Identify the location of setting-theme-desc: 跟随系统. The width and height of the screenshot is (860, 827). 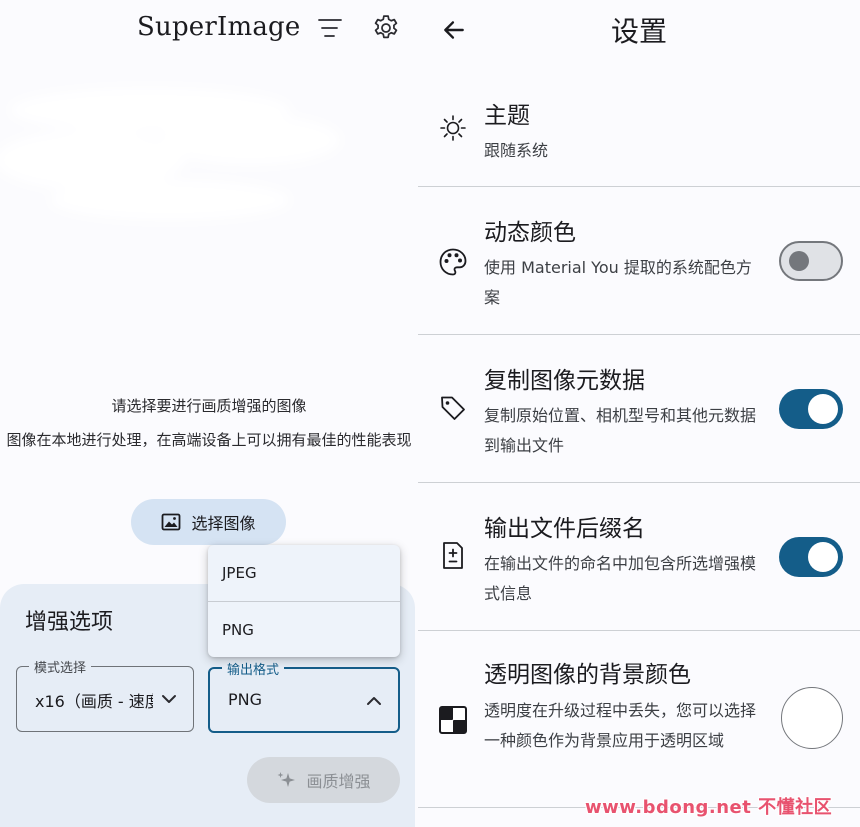
(516, 150).